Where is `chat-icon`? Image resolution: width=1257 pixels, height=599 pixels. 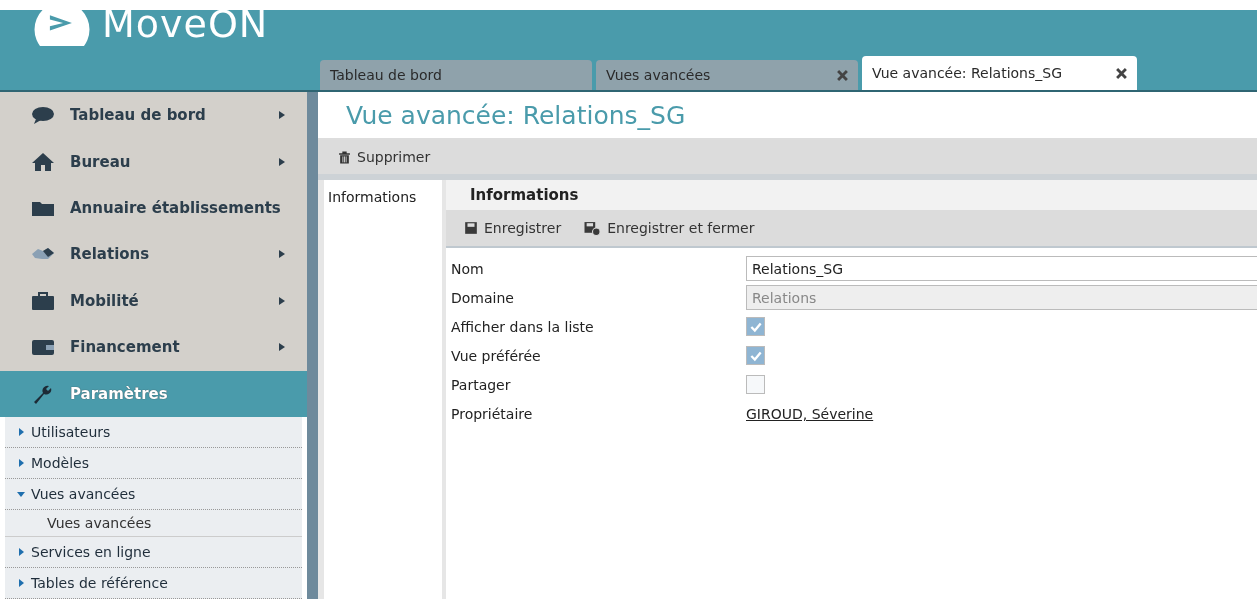
chat-icon is located at coordinates (43, 115).